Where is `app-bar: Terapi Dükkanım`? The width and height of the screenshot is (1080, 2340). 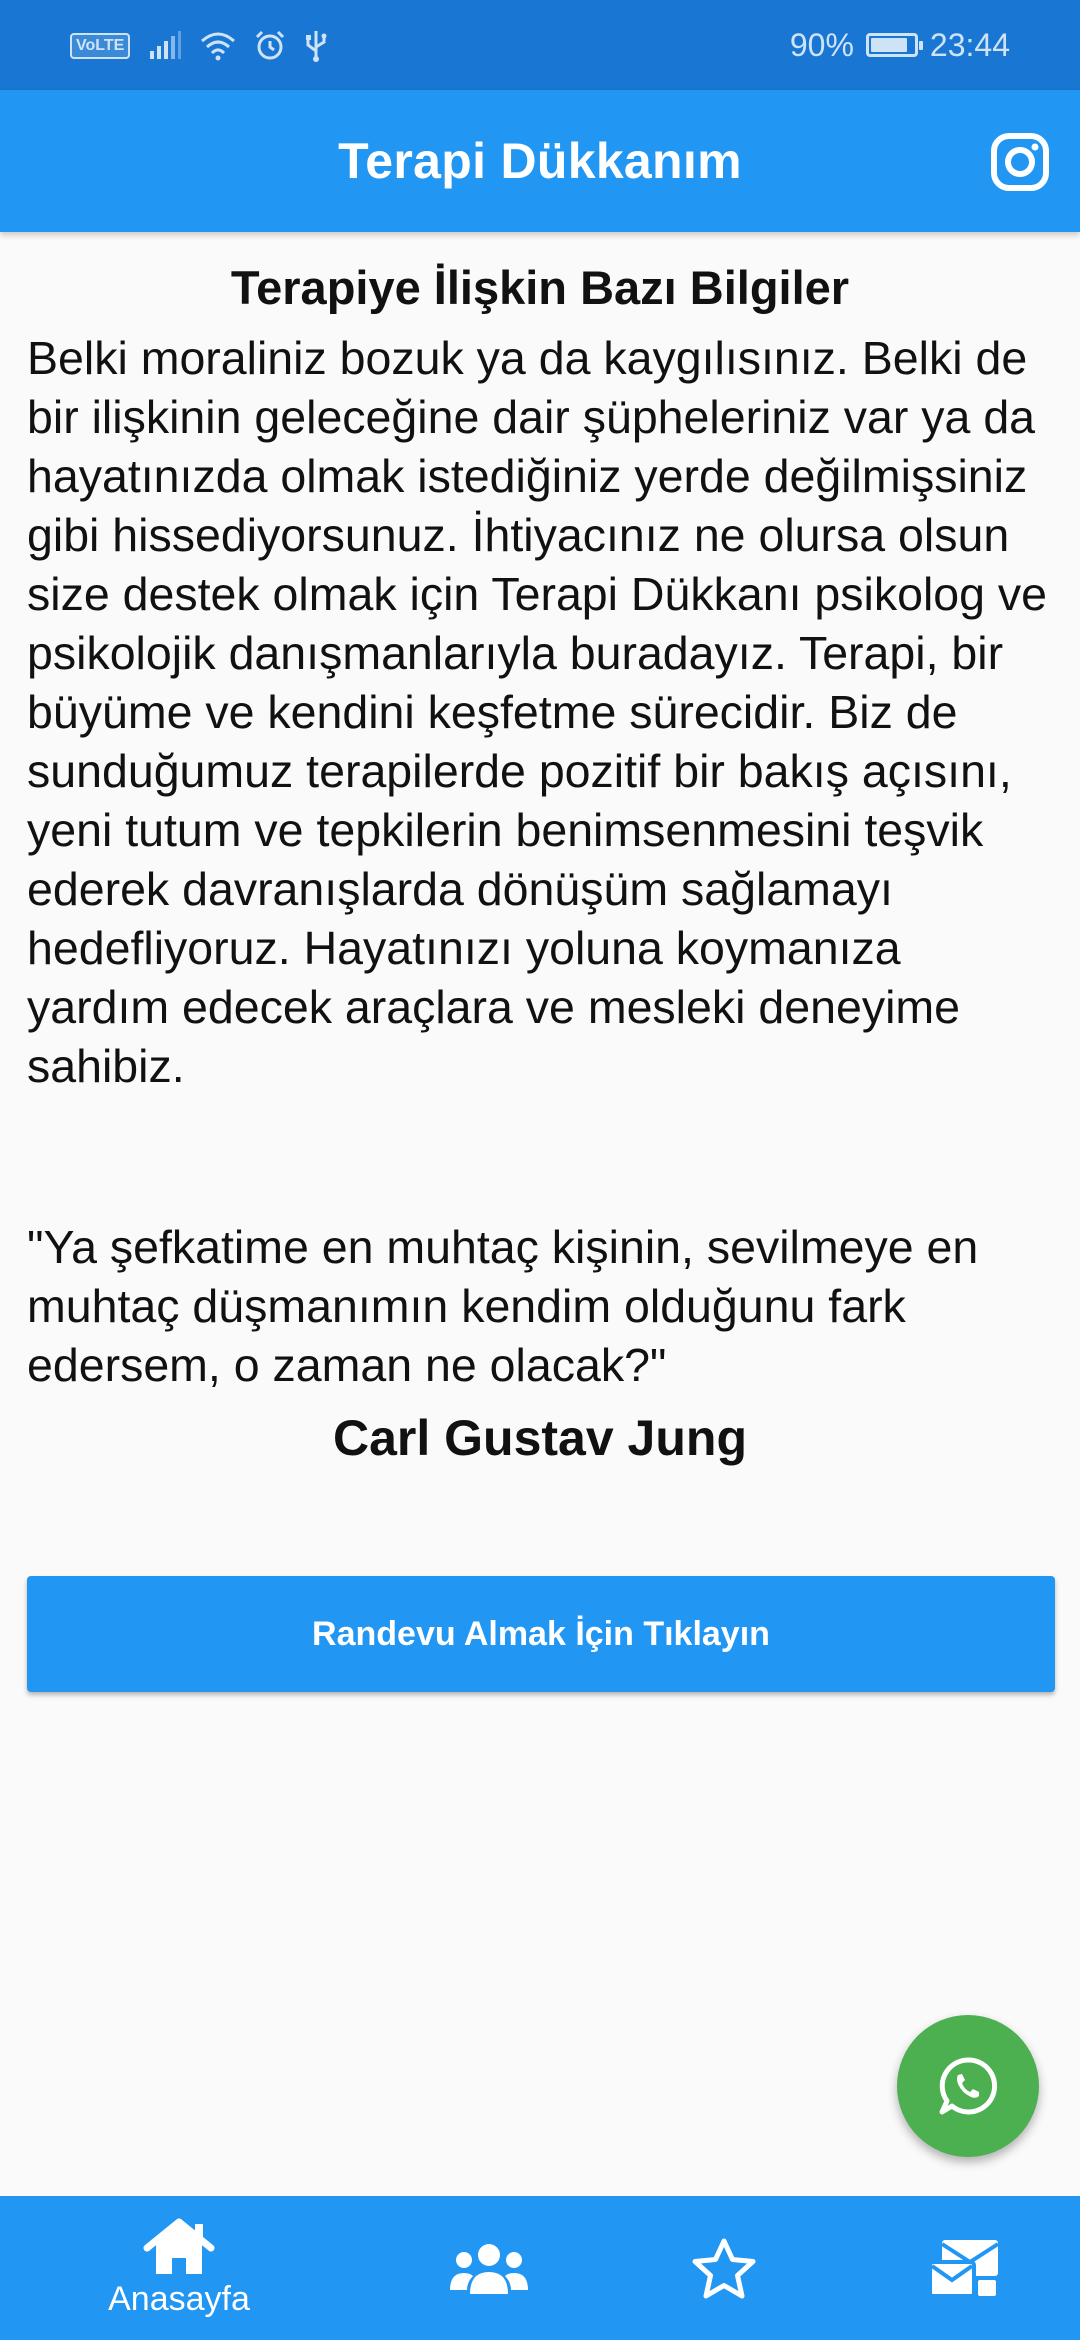
app-bar: Terapi Dükkanım is located at coordinates (540, 161).